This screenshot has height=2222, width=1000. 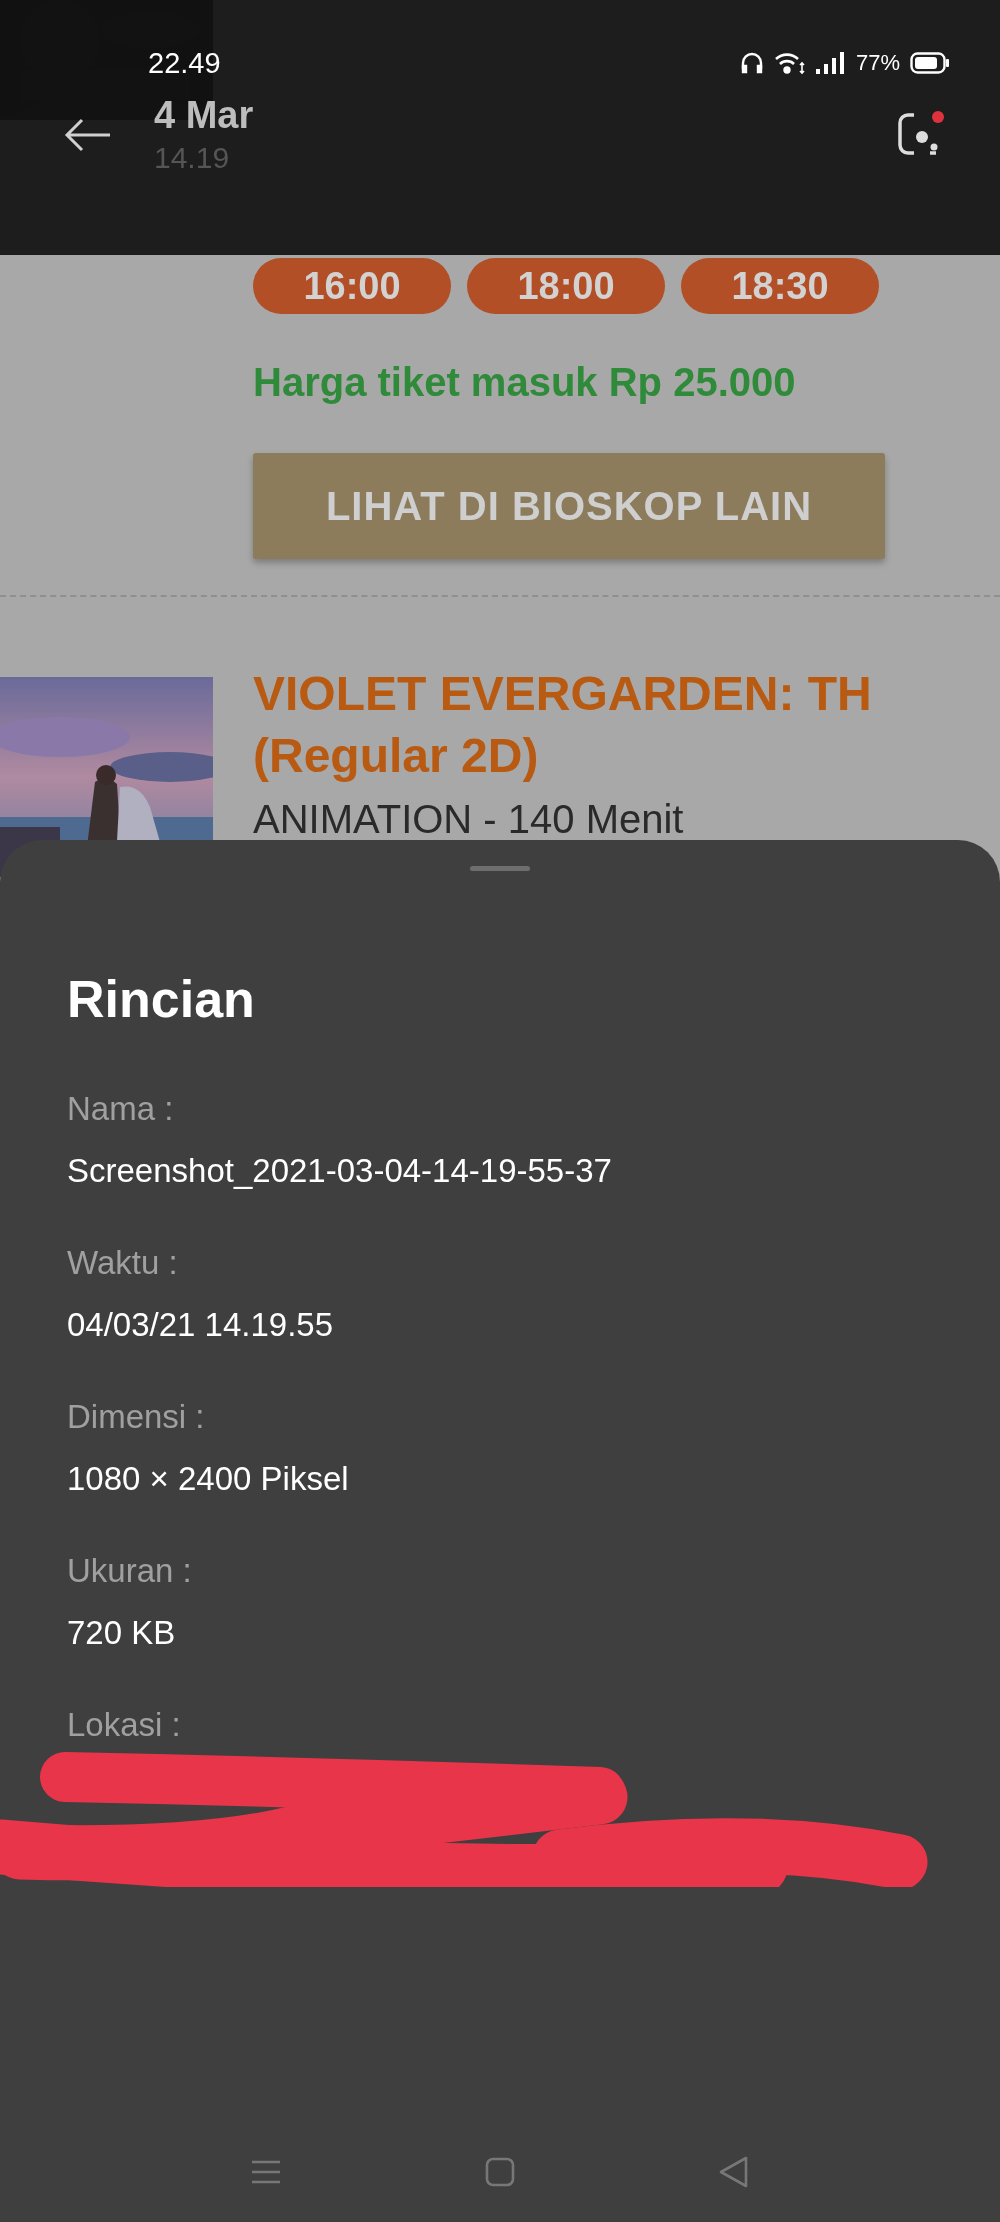 What do you see at coordinates (340, 1171) in the screenshot?
I see `field-value: Screenshot_2021-03-04-14-19-55-37` at bounding box center [340, 1171].